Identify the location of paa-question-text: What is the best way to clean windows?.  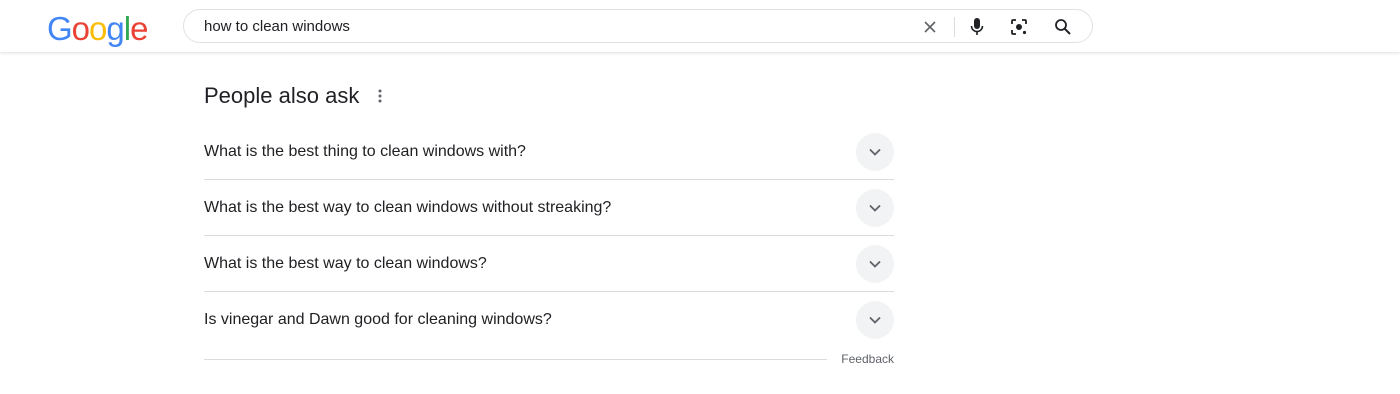
(345, 263).